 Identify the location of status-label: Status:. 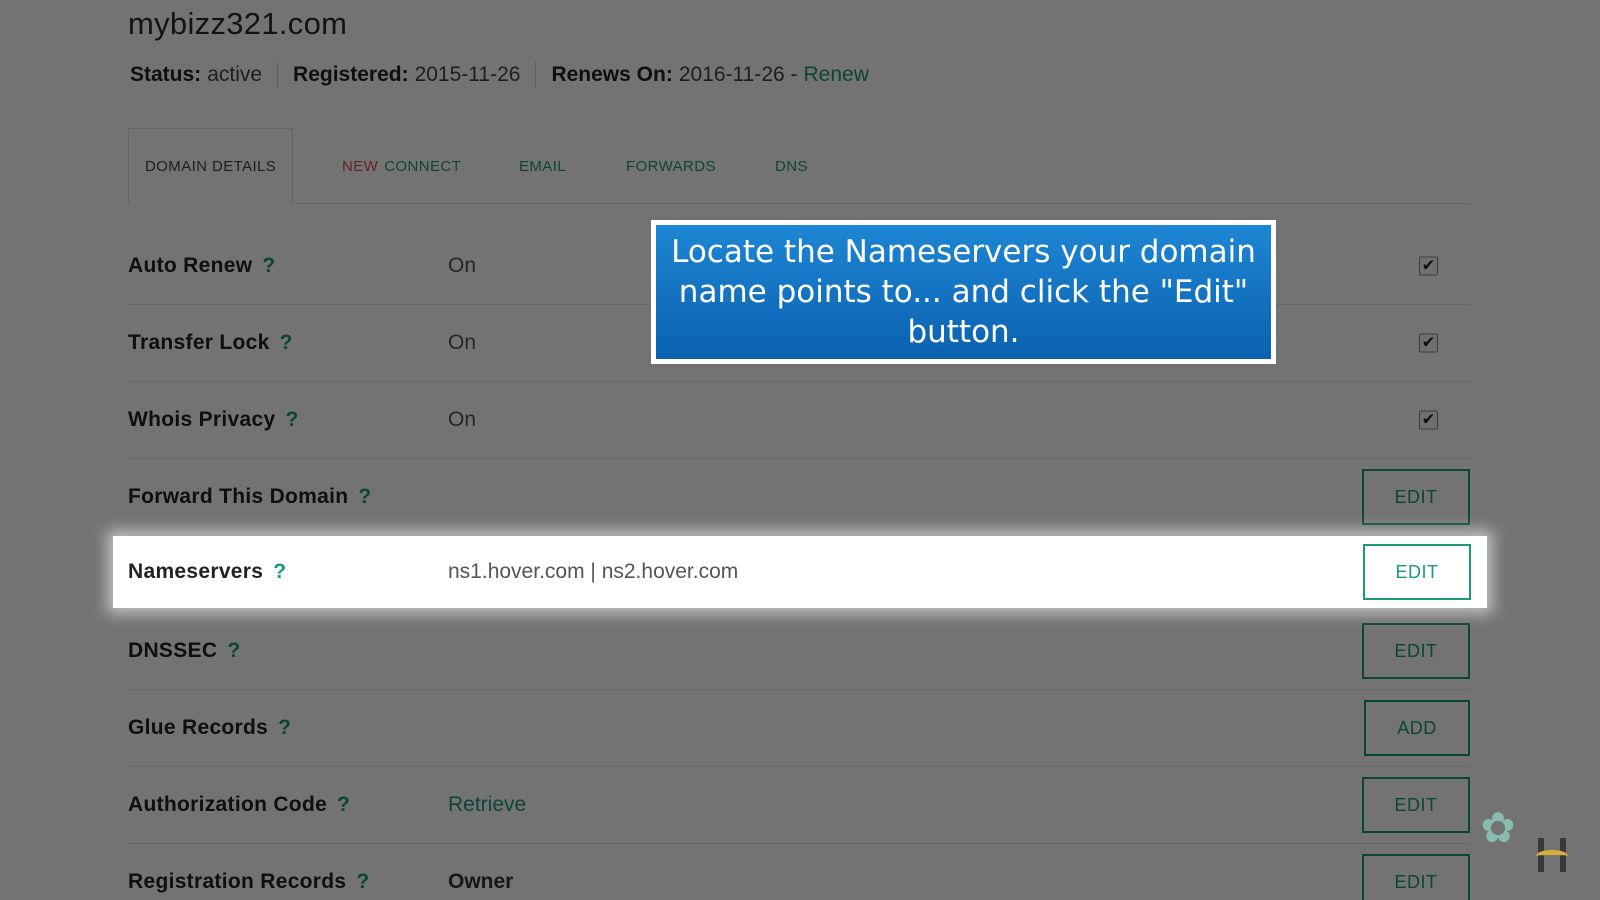
(166, 74).